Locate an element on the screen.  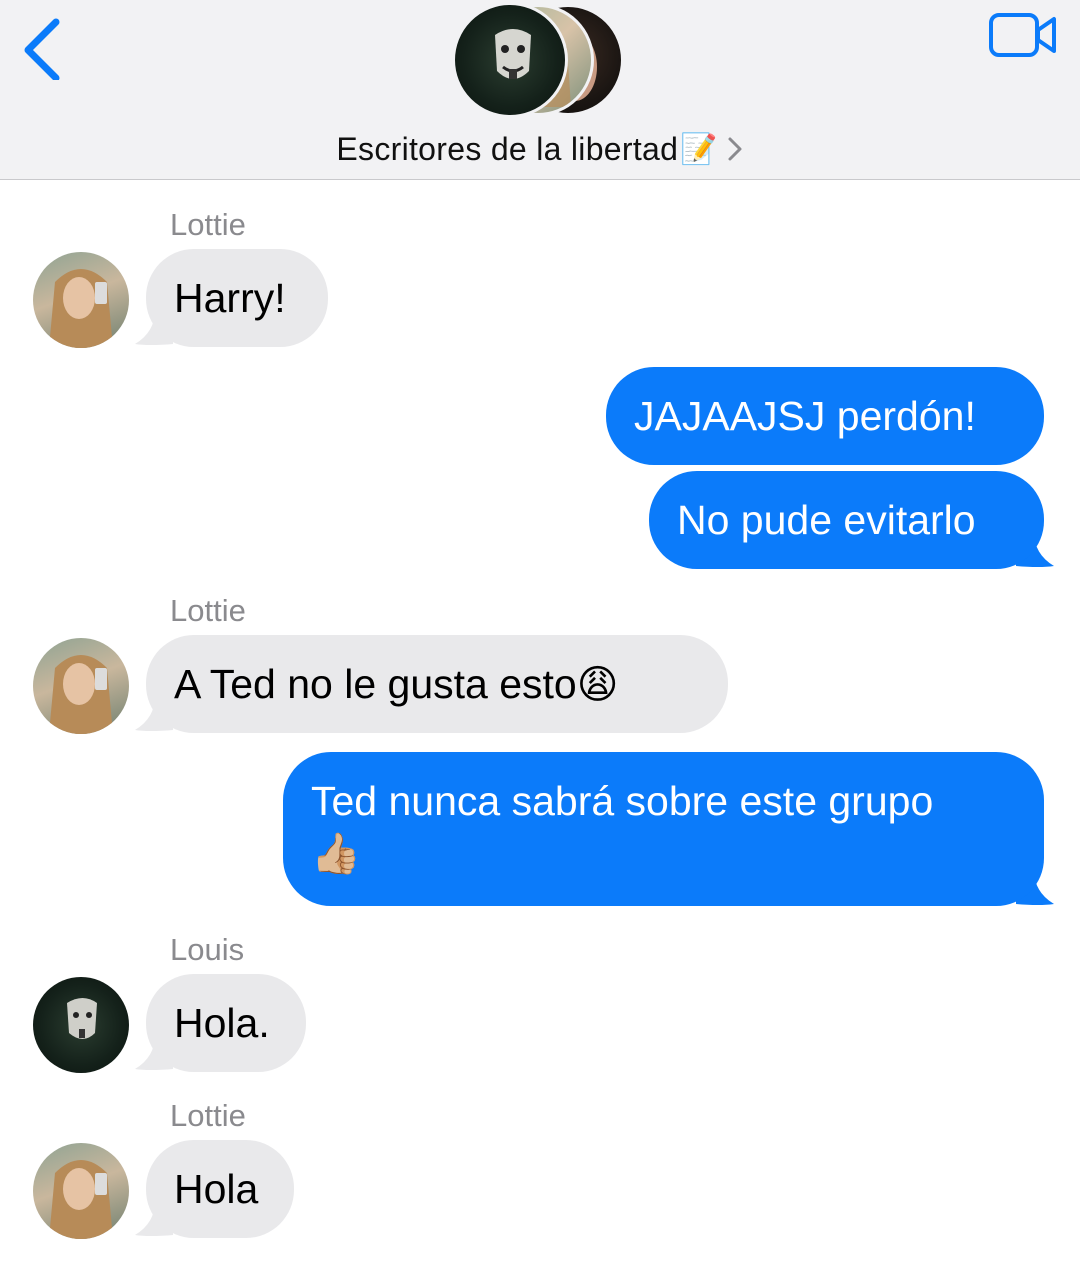
video-call-button is located at coordinates (1024, 36).